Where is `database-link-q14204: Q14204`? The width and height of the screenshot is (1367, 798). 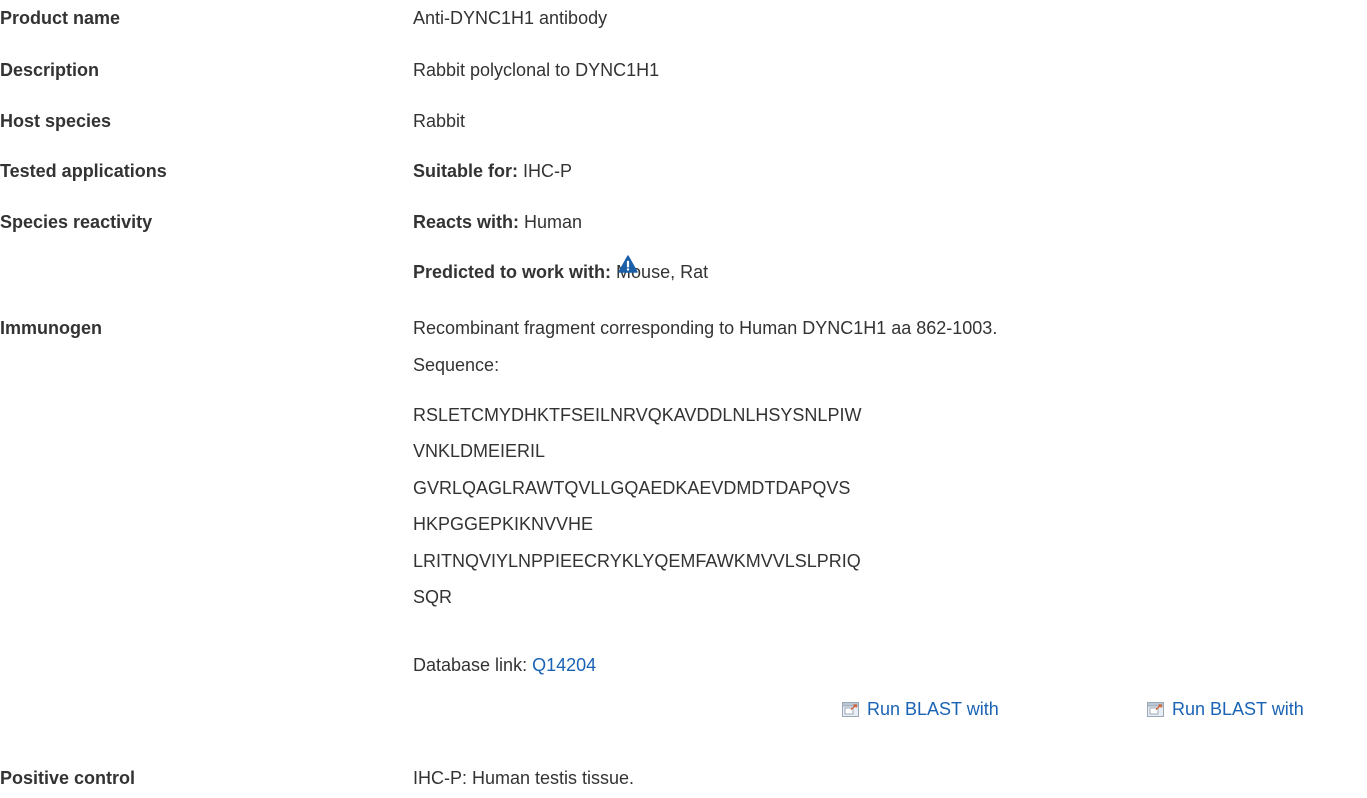 database-link-q14204: Q14204 is located at coordinates (564, 665).